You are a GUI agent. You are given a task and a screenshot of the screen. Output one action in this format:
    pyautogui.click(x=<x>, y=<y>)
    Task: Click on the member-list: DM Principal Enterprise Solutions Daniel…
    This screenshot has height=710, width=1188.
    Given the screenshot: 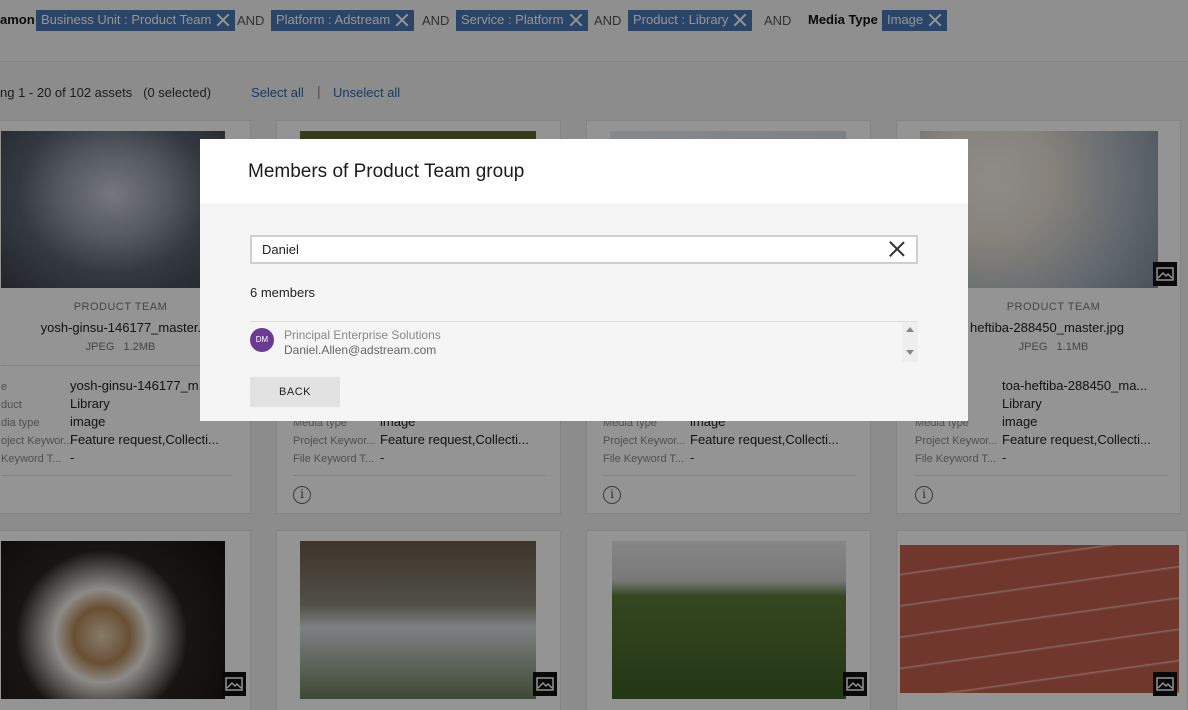 What is the action you would take?
    pyautogui.click(x=584, y=341)
    